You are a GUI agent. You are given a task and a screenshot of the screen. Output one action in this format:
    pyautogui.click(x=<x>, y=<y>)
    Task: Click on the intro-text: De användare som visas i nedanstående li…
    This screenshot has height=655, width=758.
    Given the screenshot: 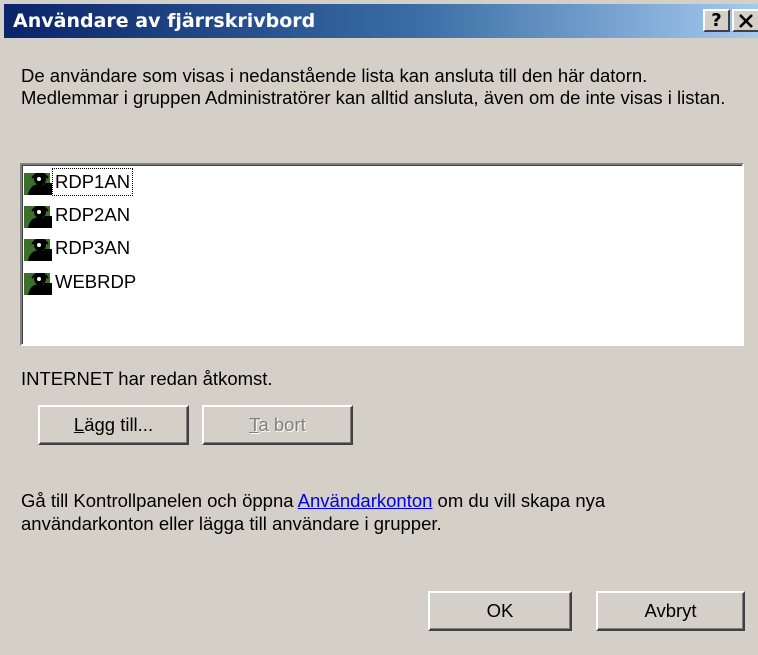 What is the action you would take?
    pyautogui.click(x=373, y=86)
    